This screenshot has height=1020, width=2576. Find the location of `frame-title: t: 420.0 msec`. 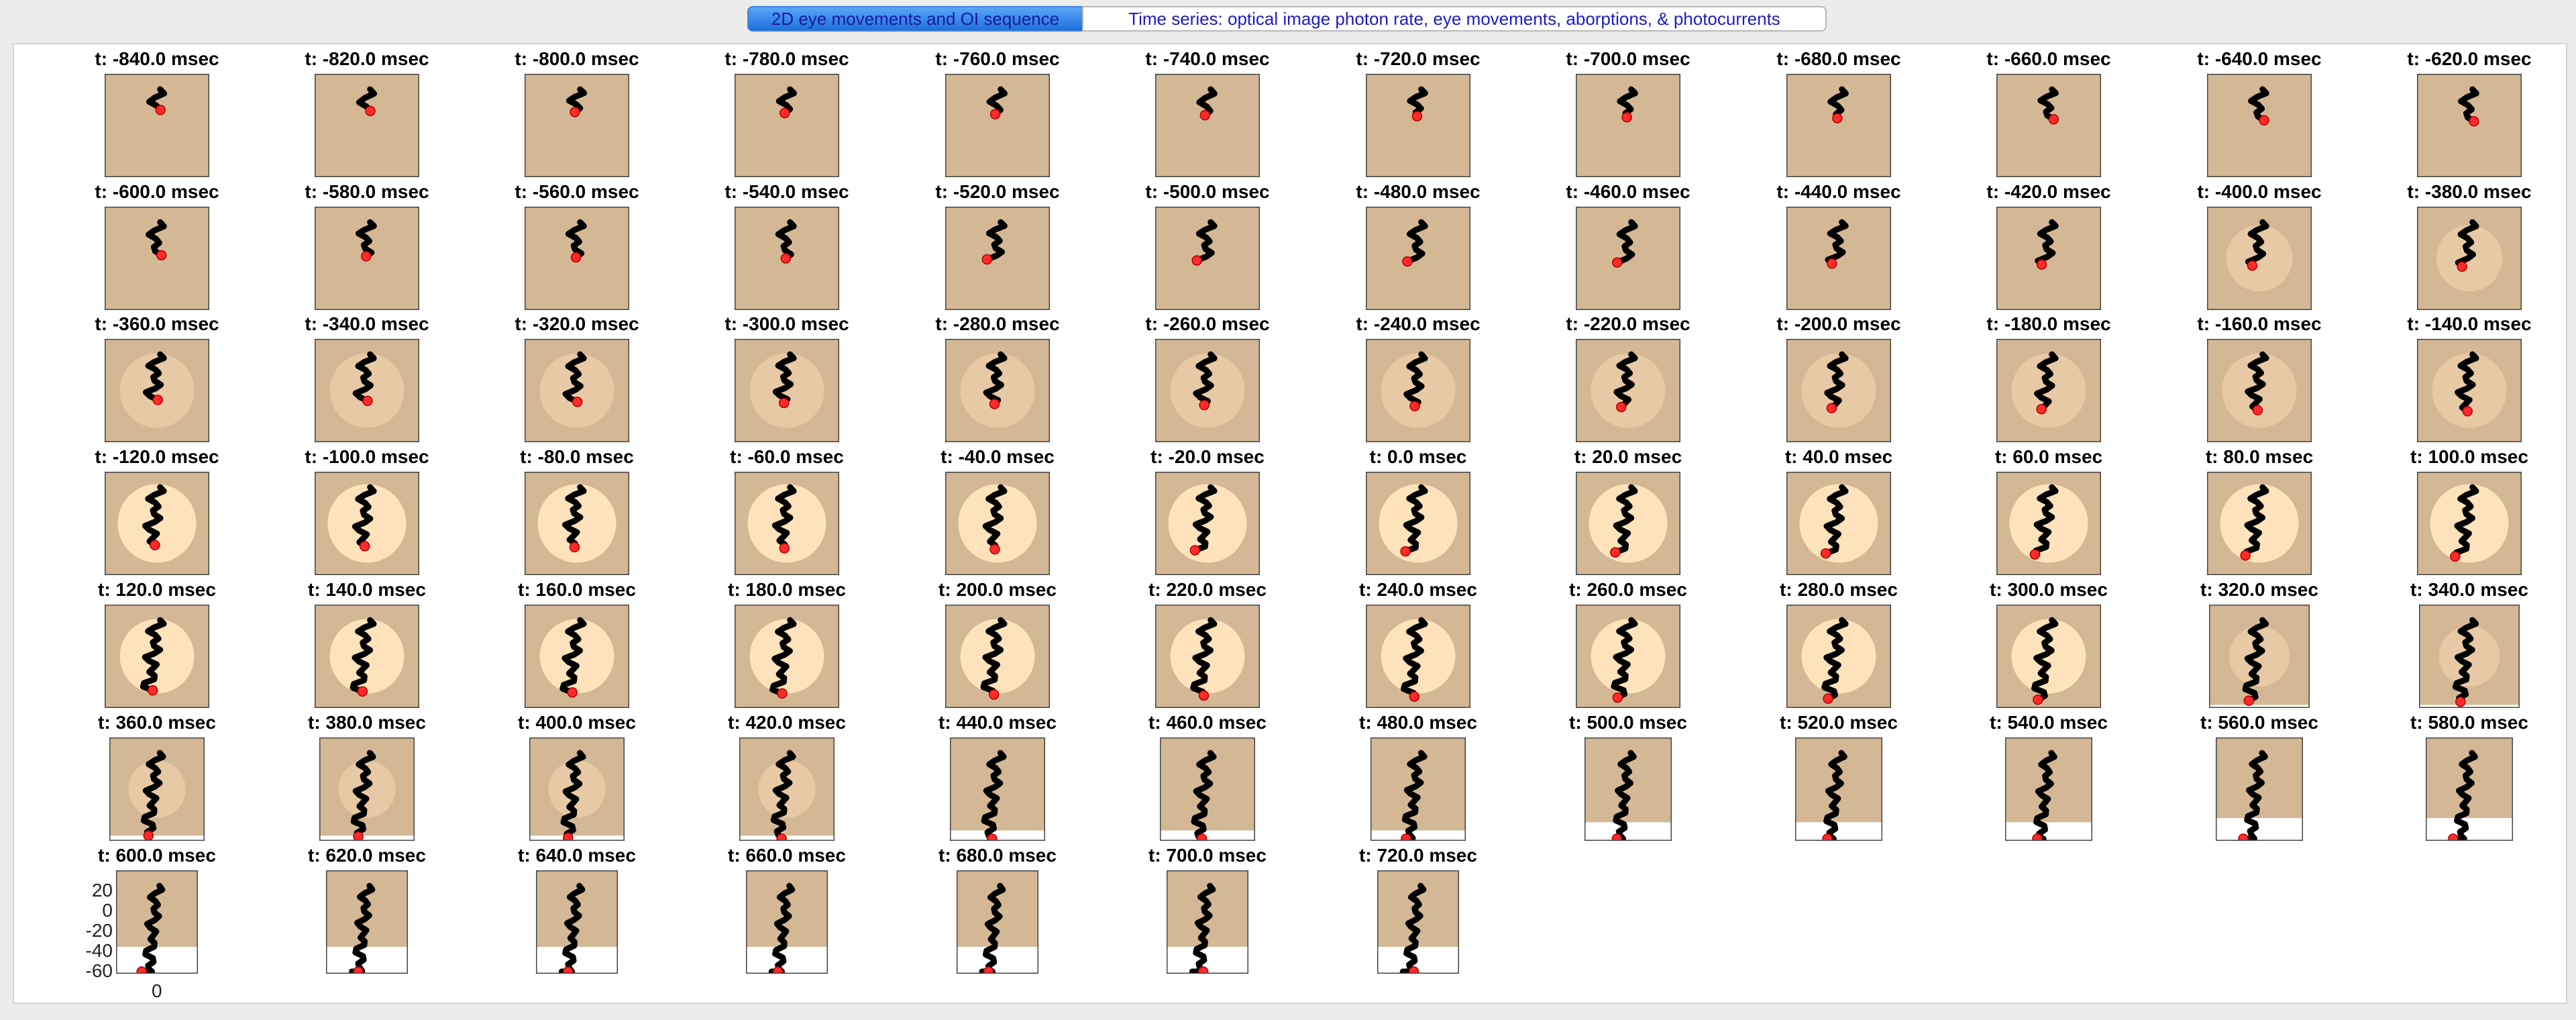

frame-title: t: 420.0 msec is located at coordinates (787, 722).